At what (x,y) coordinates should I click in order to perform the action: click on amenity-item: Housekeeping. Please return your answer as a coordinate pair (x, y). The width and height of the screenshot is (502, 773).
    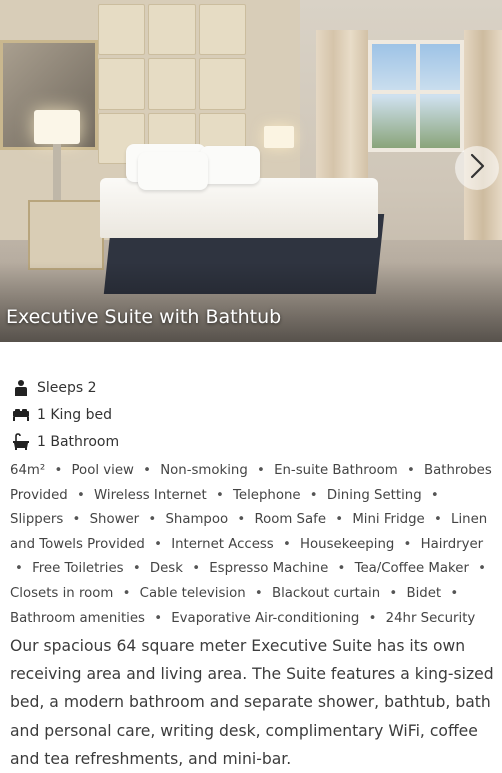
    Looking at the image, I should click on (347, 544).